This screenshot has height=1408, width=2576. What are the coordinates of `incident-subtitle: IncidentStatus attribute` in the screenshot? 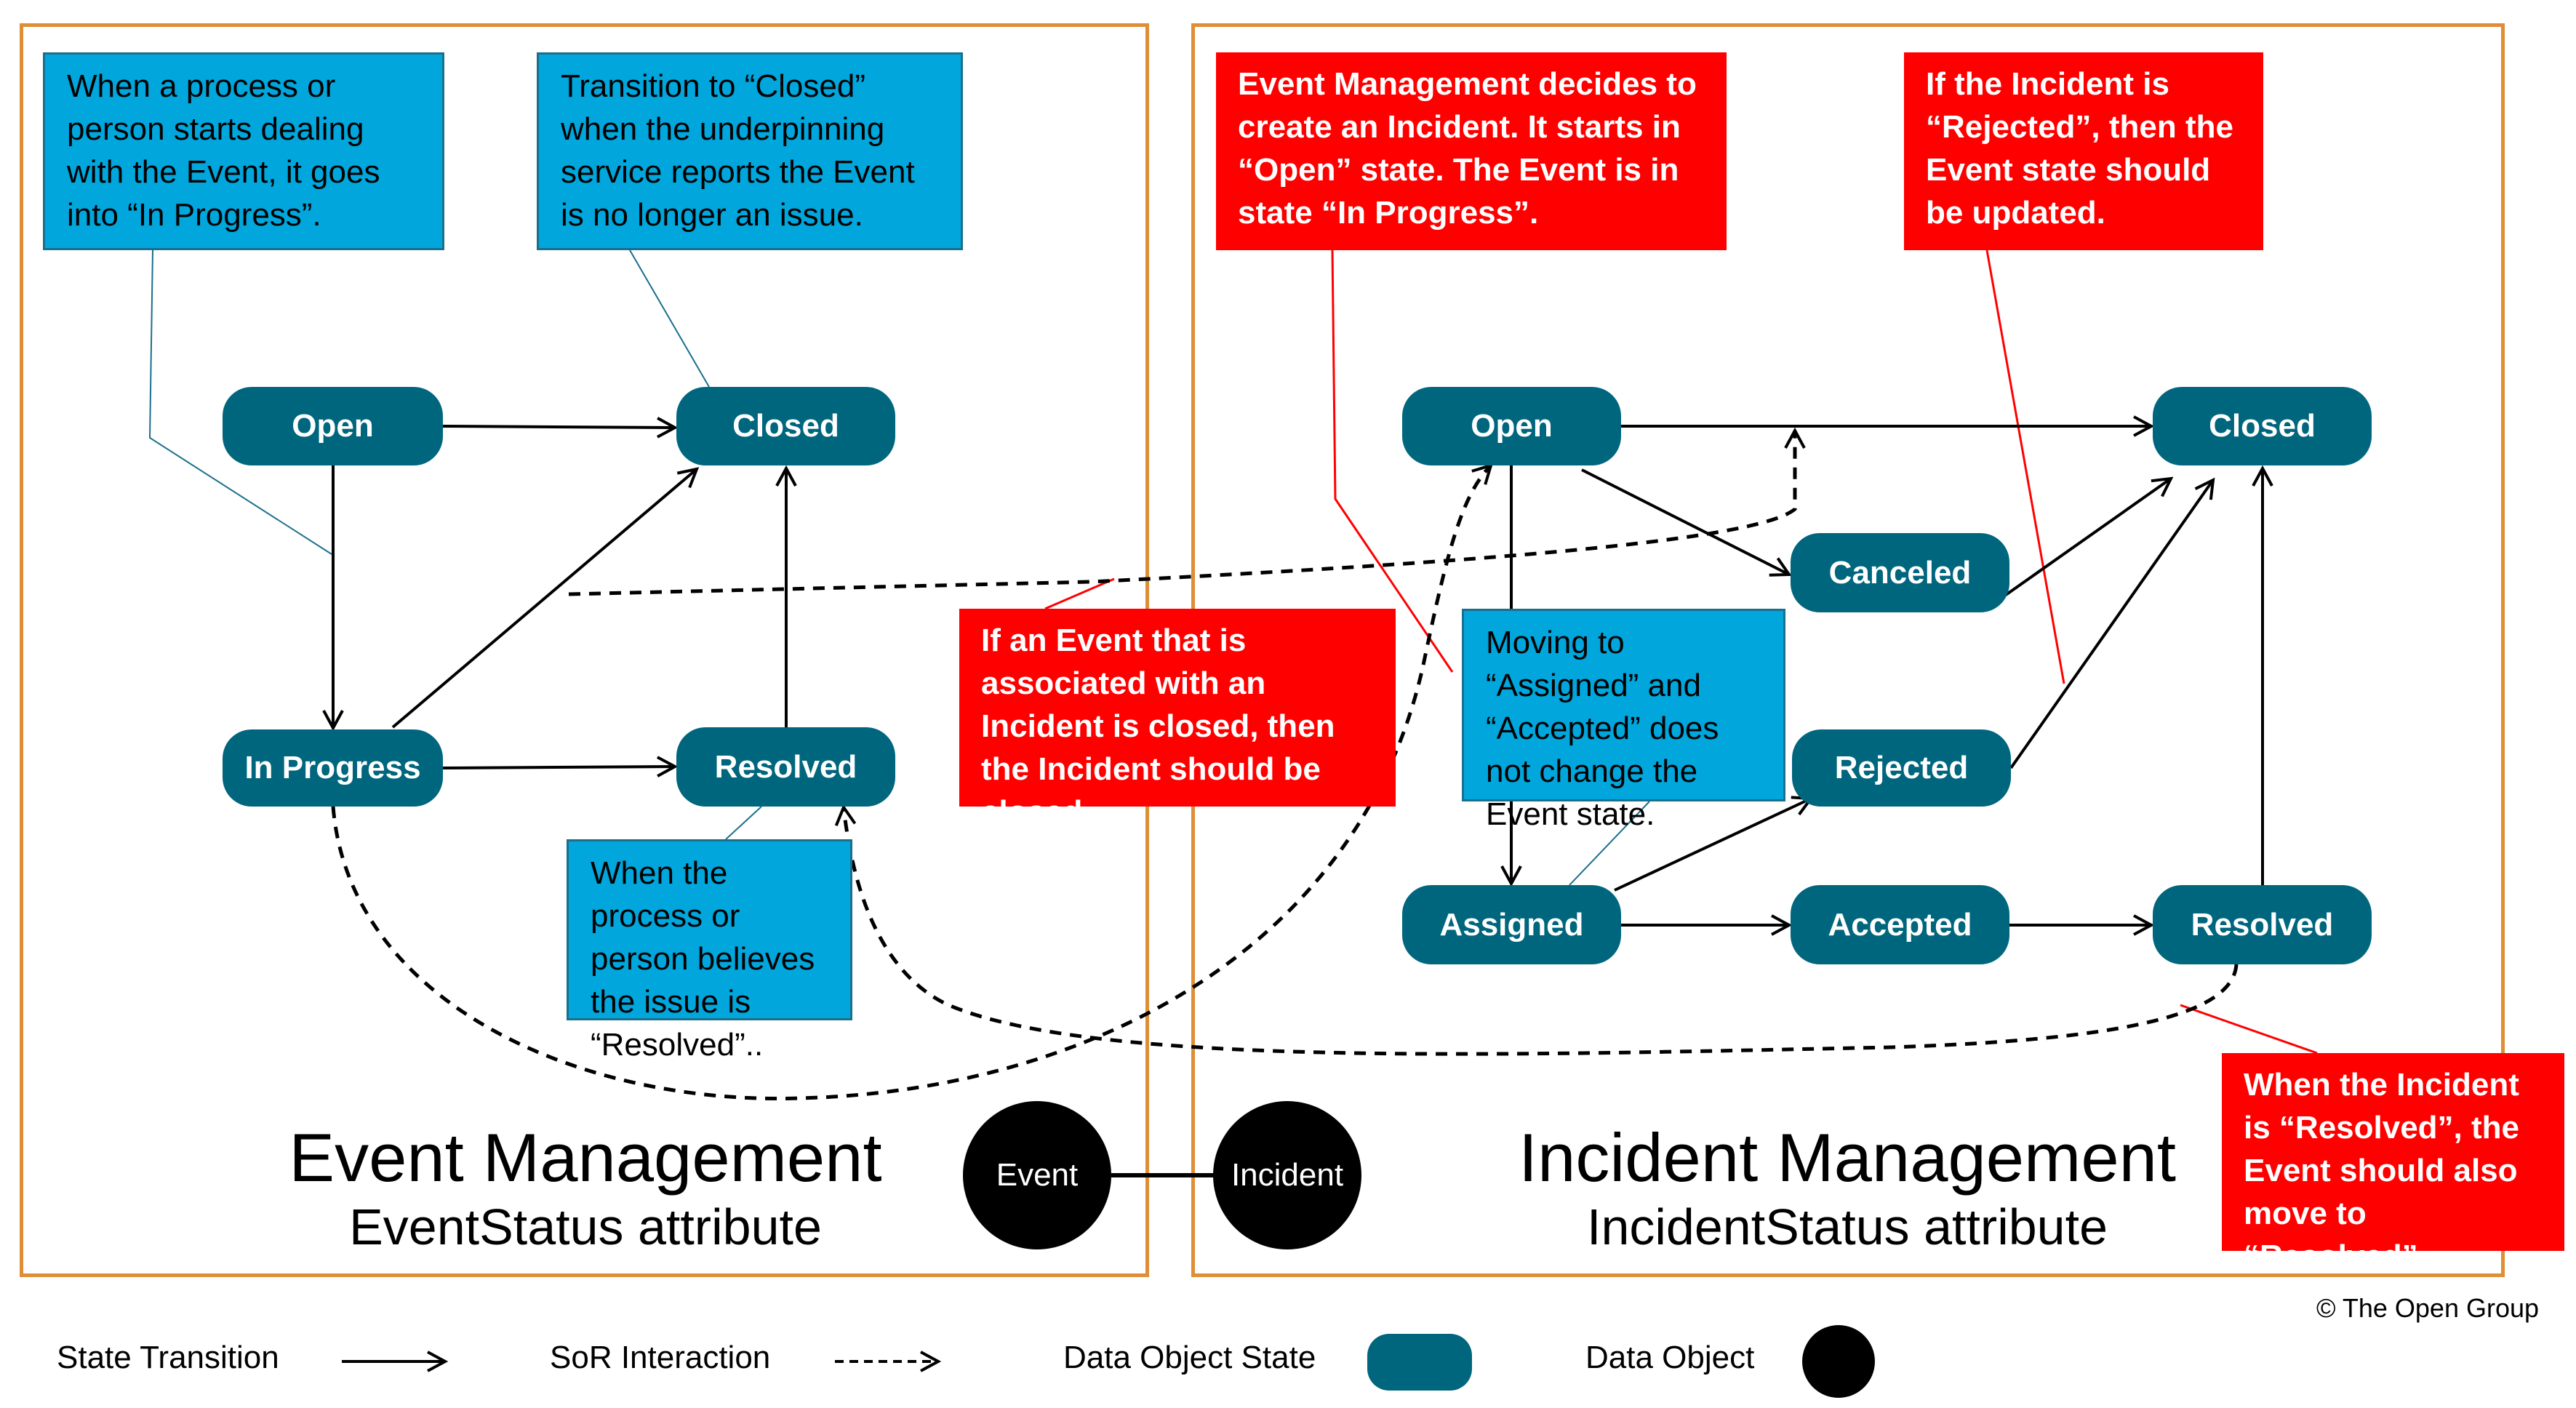 It's located at (1847, 1227).